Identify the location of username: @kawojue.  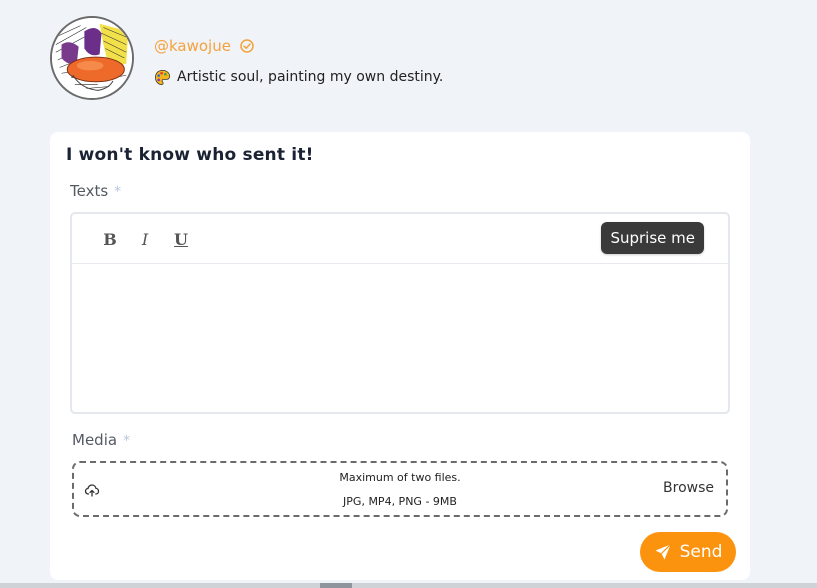
(192, 46).